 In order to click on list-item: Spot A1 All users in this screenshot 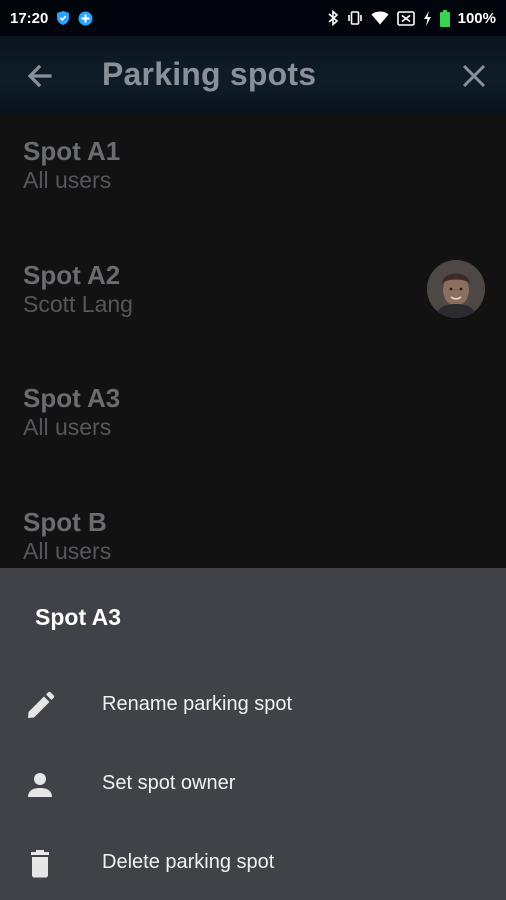, I will do `click(253, 169)`.